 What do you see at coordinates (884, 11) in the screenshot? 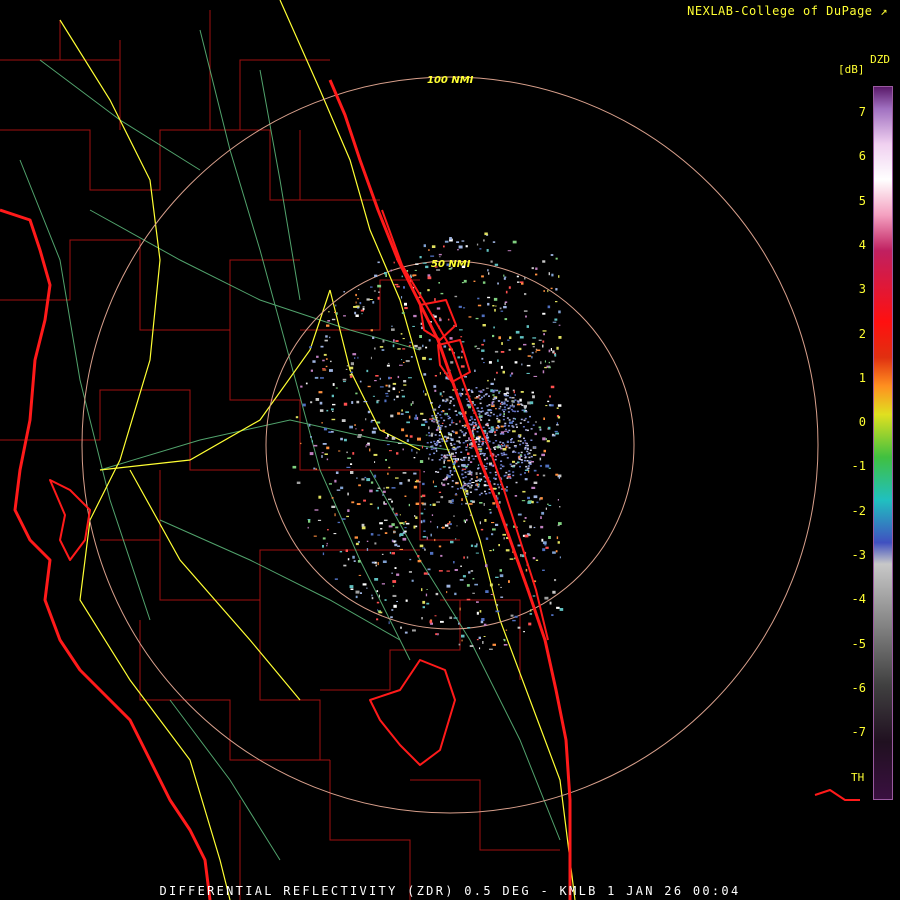
I see `external-link-icon: ↗` at bounding box center [884, 11].